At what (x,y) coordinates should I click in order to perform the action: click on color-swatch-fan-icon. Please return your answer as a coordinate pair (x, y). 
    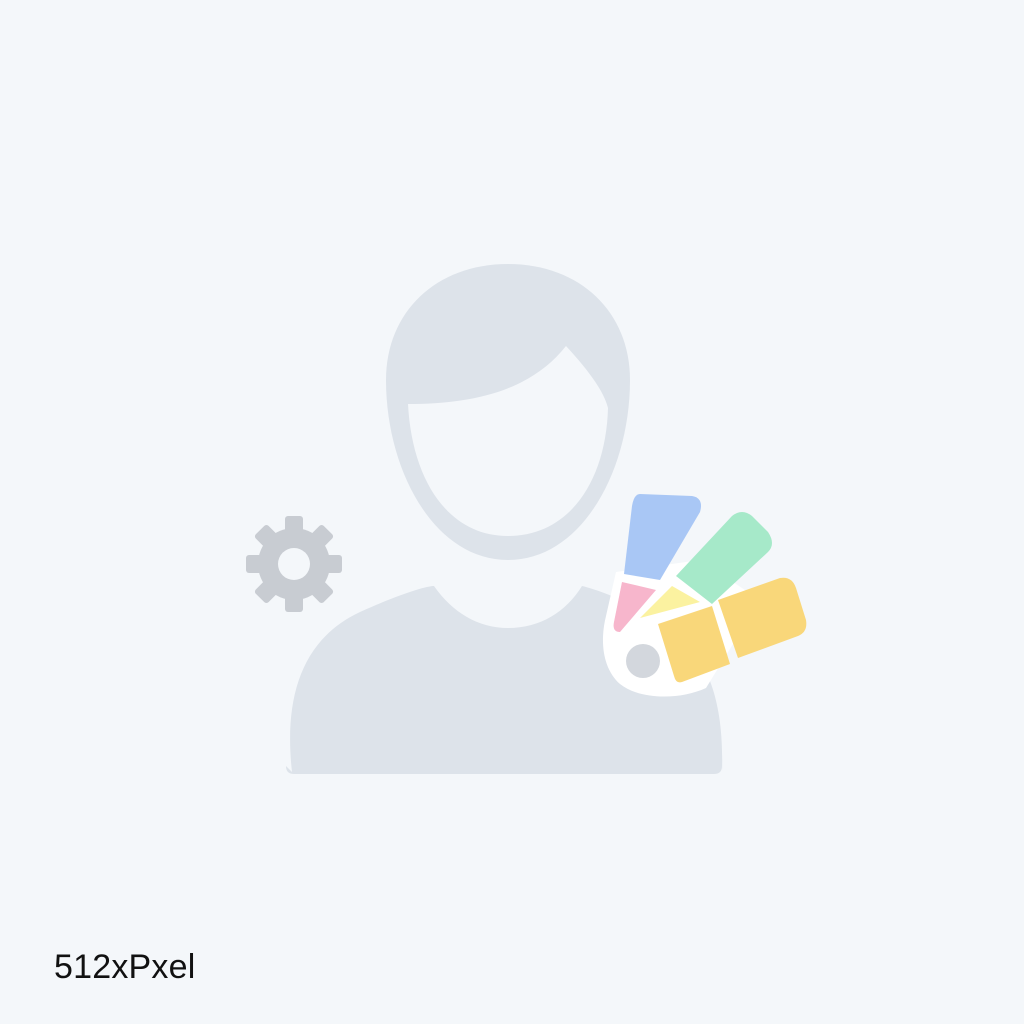
    Looking at the image, I should click on (704, 595).